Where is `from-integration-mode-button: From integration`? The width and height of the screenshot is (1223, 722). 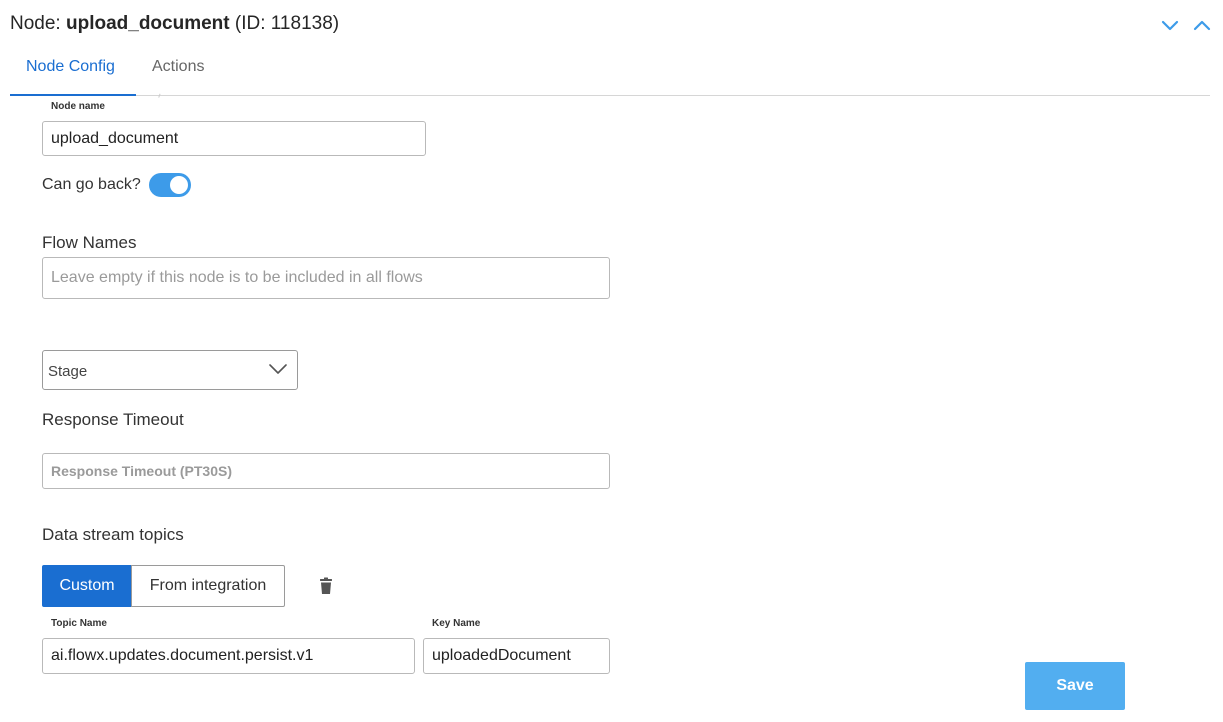 from-integration-mode-button: From integration is located at coordinates (208, 586).